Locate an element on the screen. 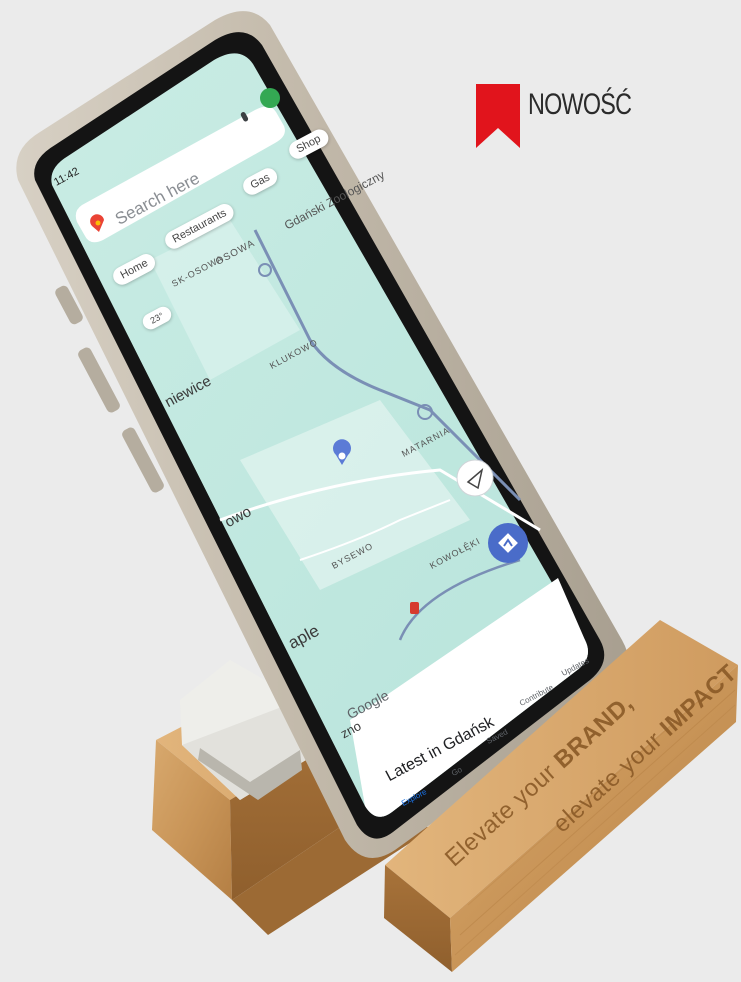  badge-label: NOWOŚĆ is located at coordinates (580, 104).